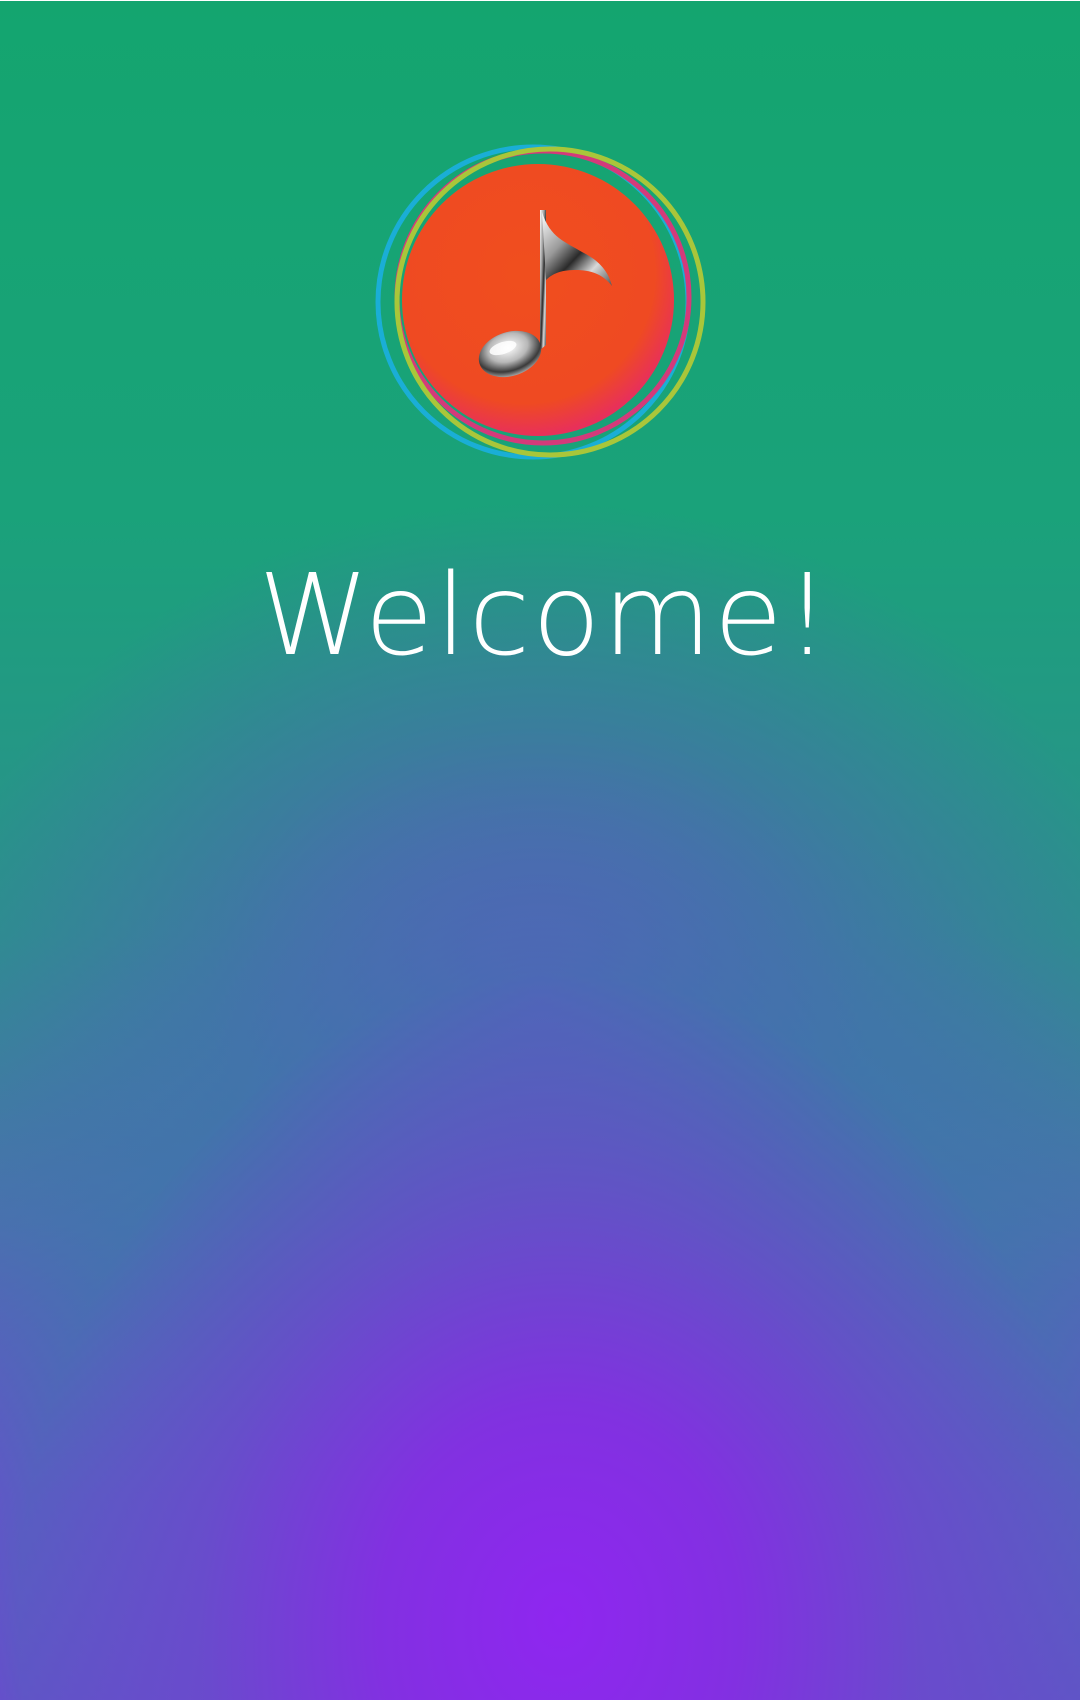 The width and height of the screenshot is (1080, 1700). I want to click on top-divider, so click(540, 0).